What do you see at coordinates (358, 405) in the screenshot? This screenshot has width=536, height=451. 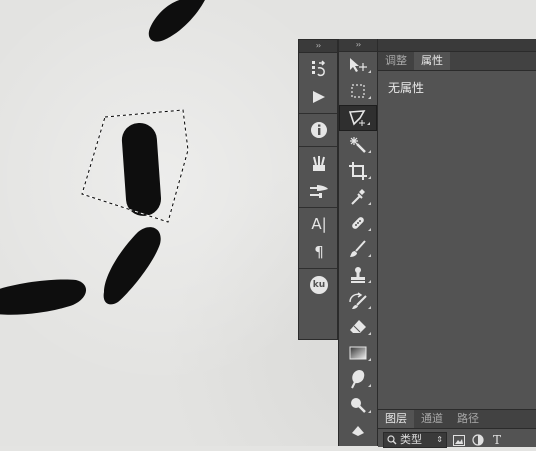 I see `dodge-tool-icon` at bounding box center [358, 405].